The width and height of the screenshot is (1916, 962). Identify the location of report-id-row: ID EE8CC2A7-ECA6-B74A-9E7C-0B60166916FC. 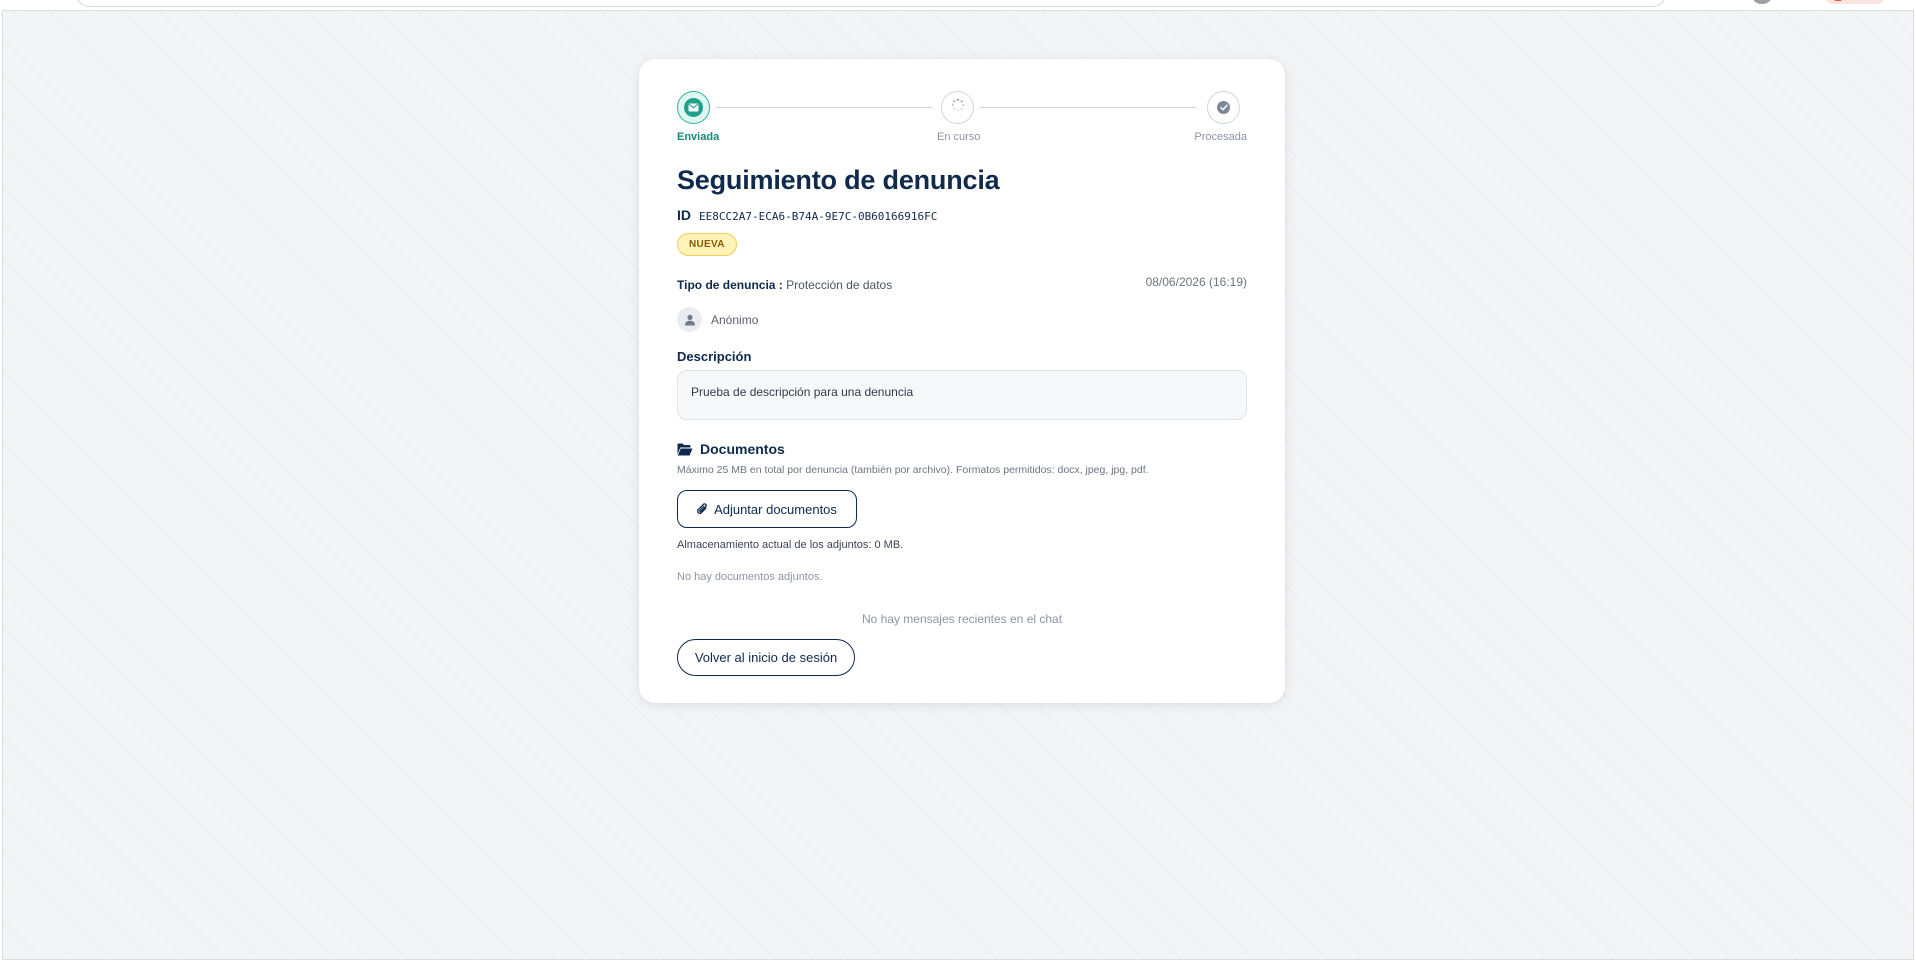
(807, 215).